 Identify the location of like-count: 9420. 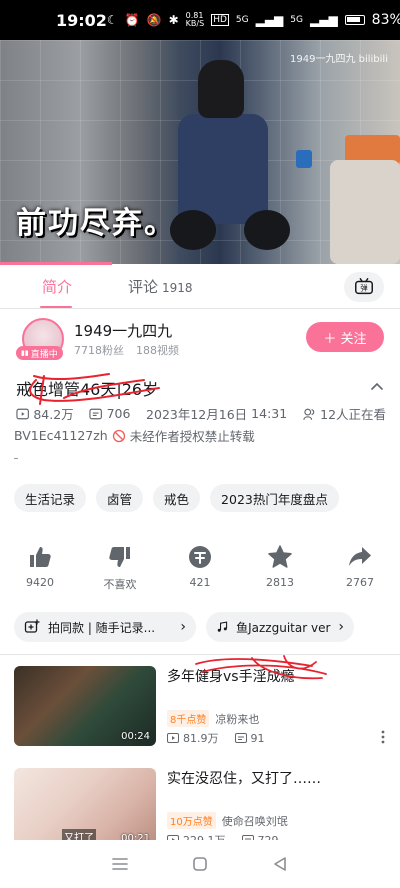
(40, 582).